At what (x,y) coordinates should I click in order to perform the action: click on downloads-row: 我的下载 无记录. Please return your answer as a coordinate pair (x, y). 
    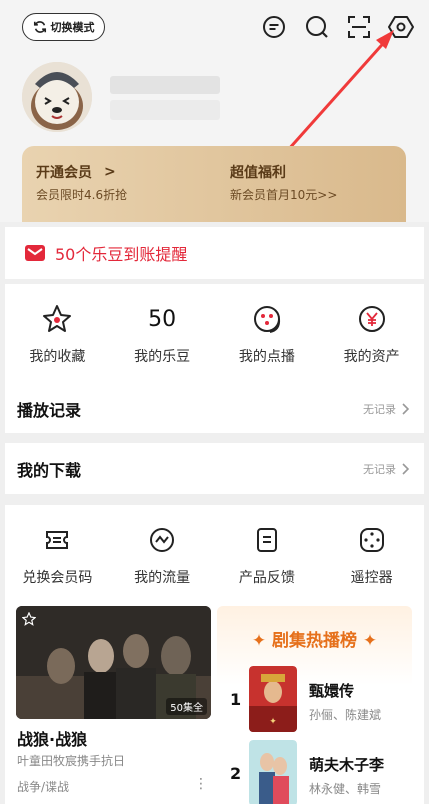
    Looking at the image, I should click on (214, 468).